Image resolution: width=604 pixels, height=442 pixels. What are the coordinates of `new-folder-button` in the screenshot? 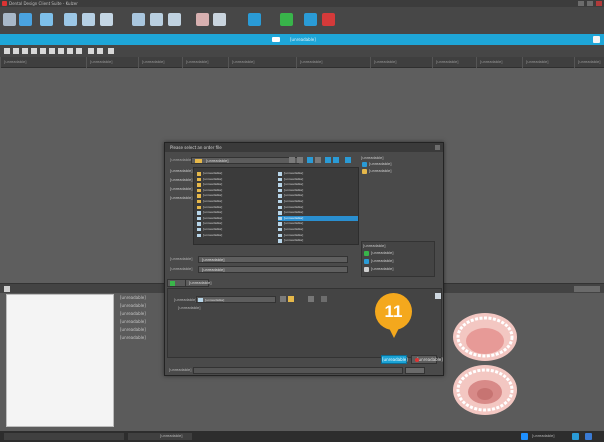 It's located at (310, 160).